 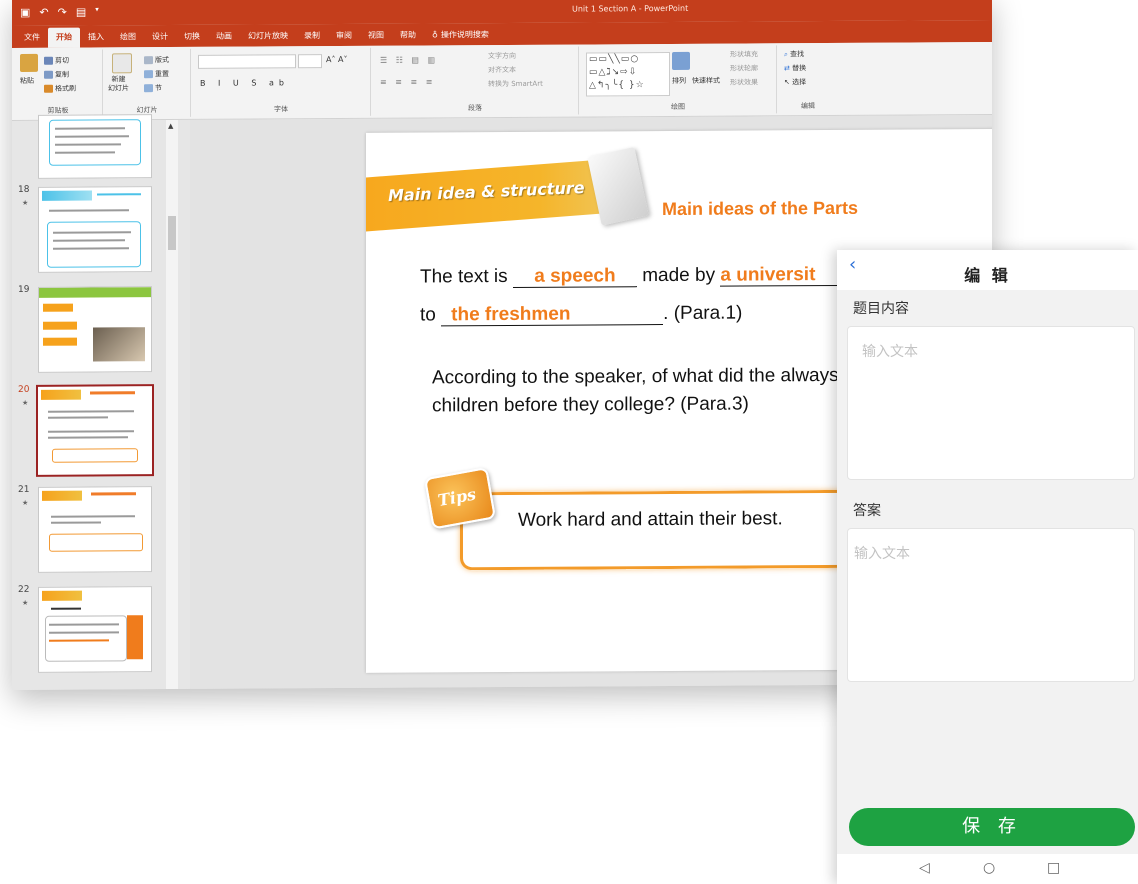 I want to click on paste-icon, so click(x=29, y=62).